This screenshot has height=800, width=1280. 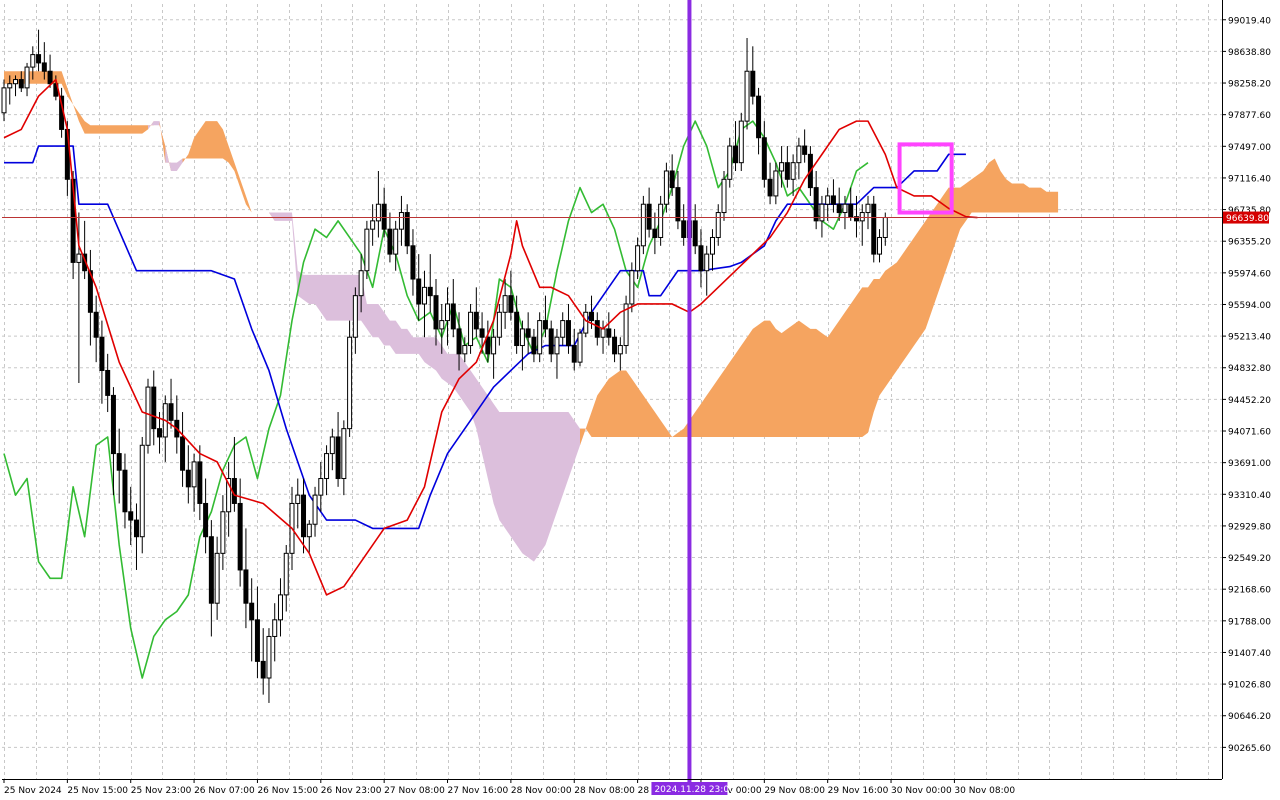 What do you see at coordinates (1249, 85) in the screenshot?
I see `price-tick-label: 98258.20` at bounding box center [1249, 85].